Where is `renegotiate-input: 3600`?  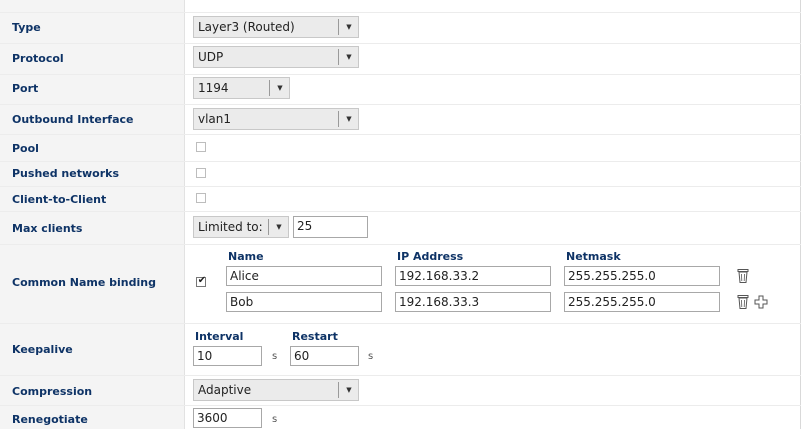 renegotiate-input: 3600 is located at coordinates (227, 418).